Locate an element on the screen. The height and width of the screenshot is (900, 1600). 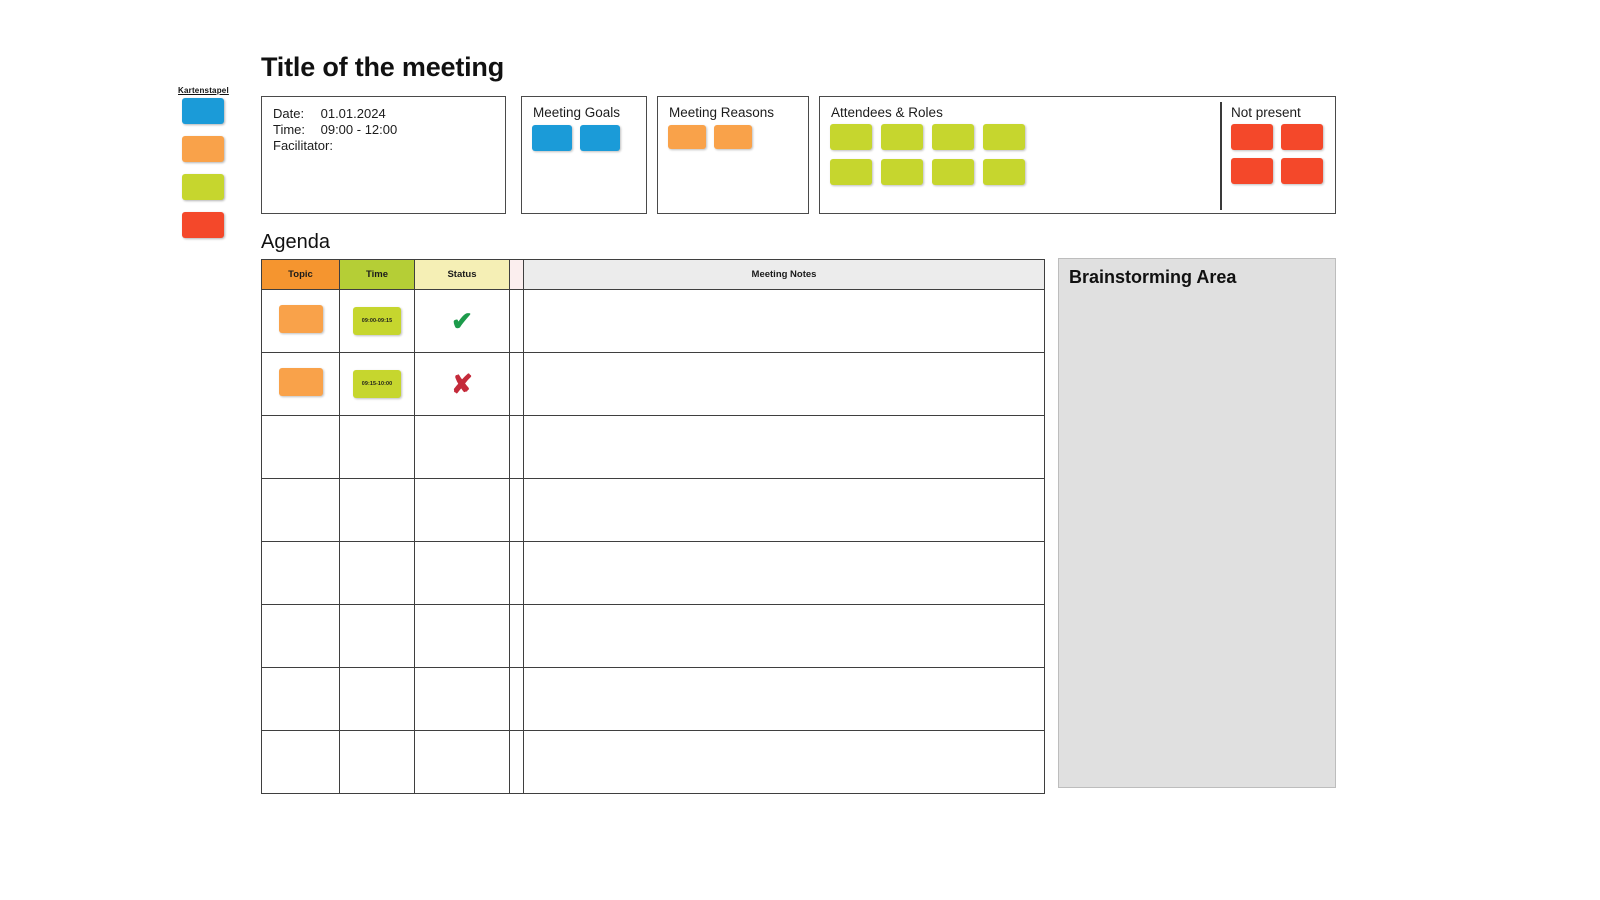
agenda-col-notes: Meeting Notes is located at coordinates (784, 274).